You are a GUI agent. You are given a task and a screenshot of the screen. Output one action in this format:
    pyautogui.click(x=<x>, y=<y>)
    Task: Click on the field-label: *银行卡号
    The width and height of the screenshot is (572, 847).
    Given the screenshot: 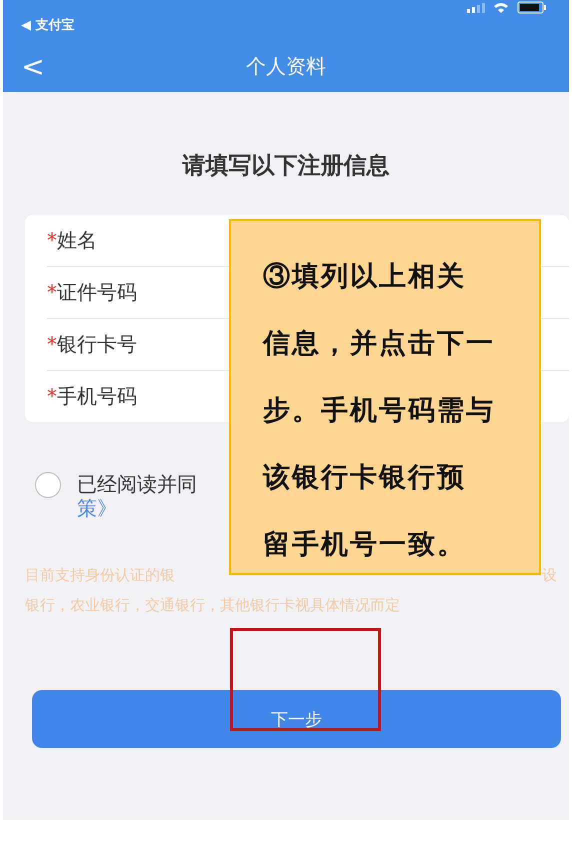 What is the action you would take?
    pyautogui.click(x=92, y=344)
    